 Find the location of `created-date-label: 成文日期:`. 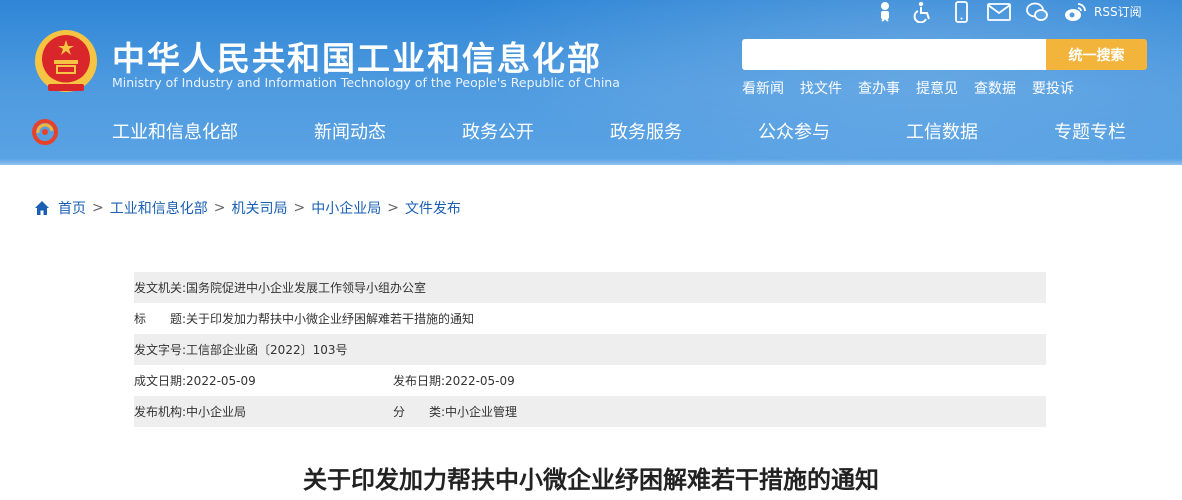

created-date-label: 成文日期: is located at coordinates (160, 381).